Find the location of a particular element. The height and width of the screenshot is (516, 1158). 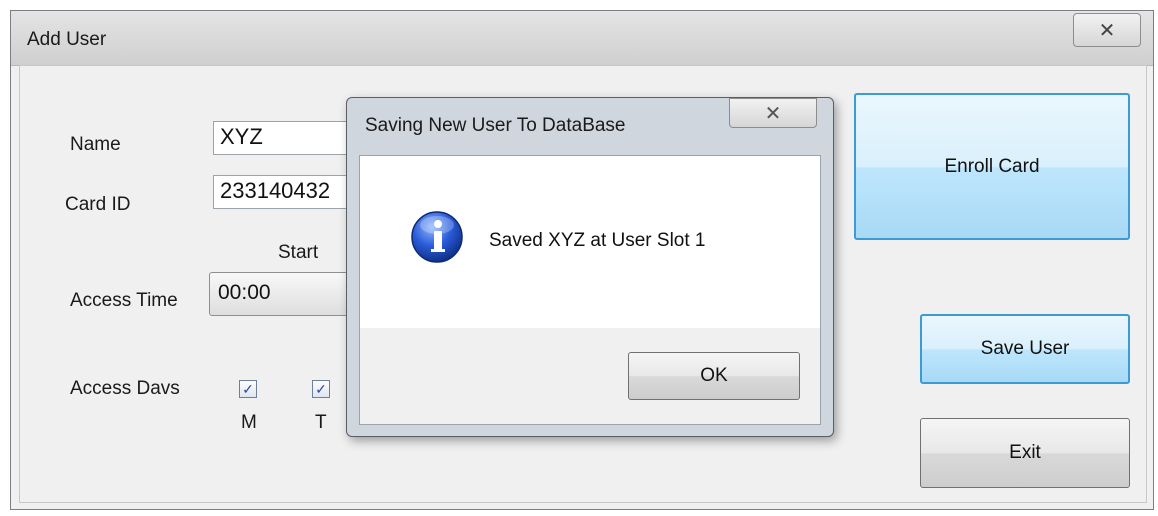

dialog-footer: OK is located at coordinates (590, 376).